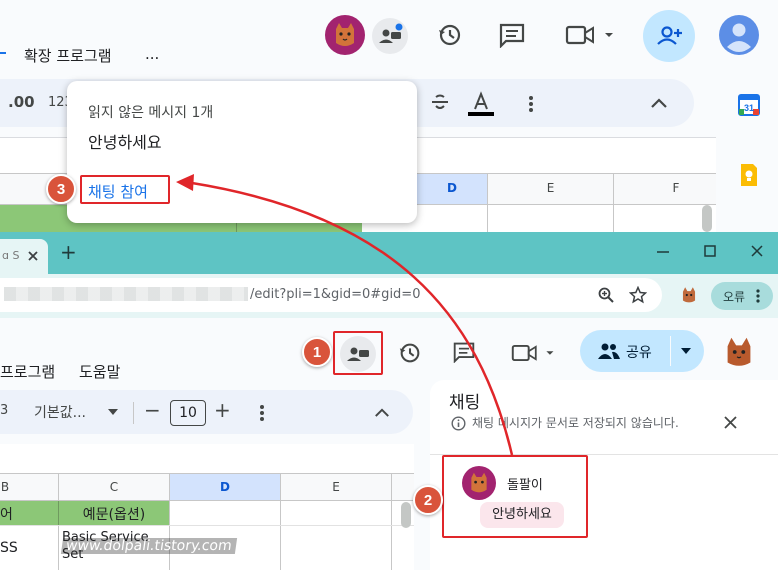 This screenshot has width=778, height=570. What do you see at coordinates (317, 352) in the screenshot?
I see `step-marker-1: 1` at bounding box center [317, 352].